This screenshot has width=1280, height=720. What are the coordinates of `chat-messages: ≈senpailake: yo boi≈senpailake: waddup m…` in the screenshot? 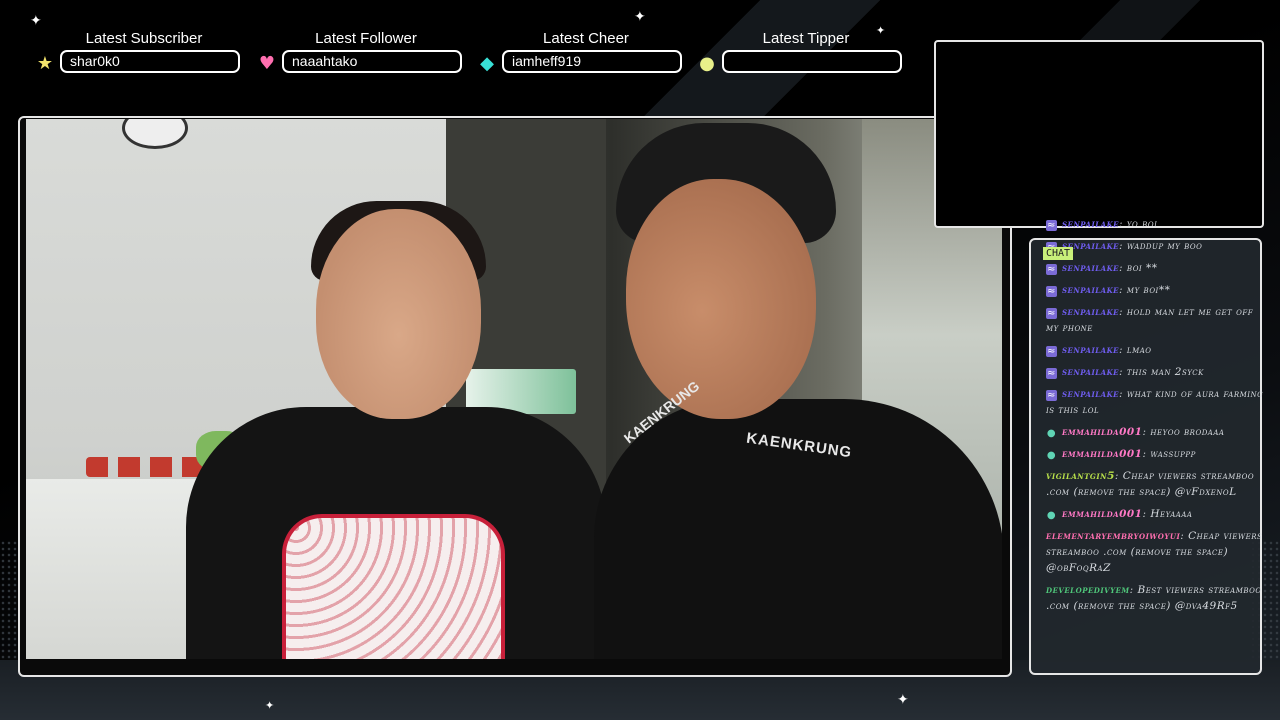 It's located at (1155, 418).